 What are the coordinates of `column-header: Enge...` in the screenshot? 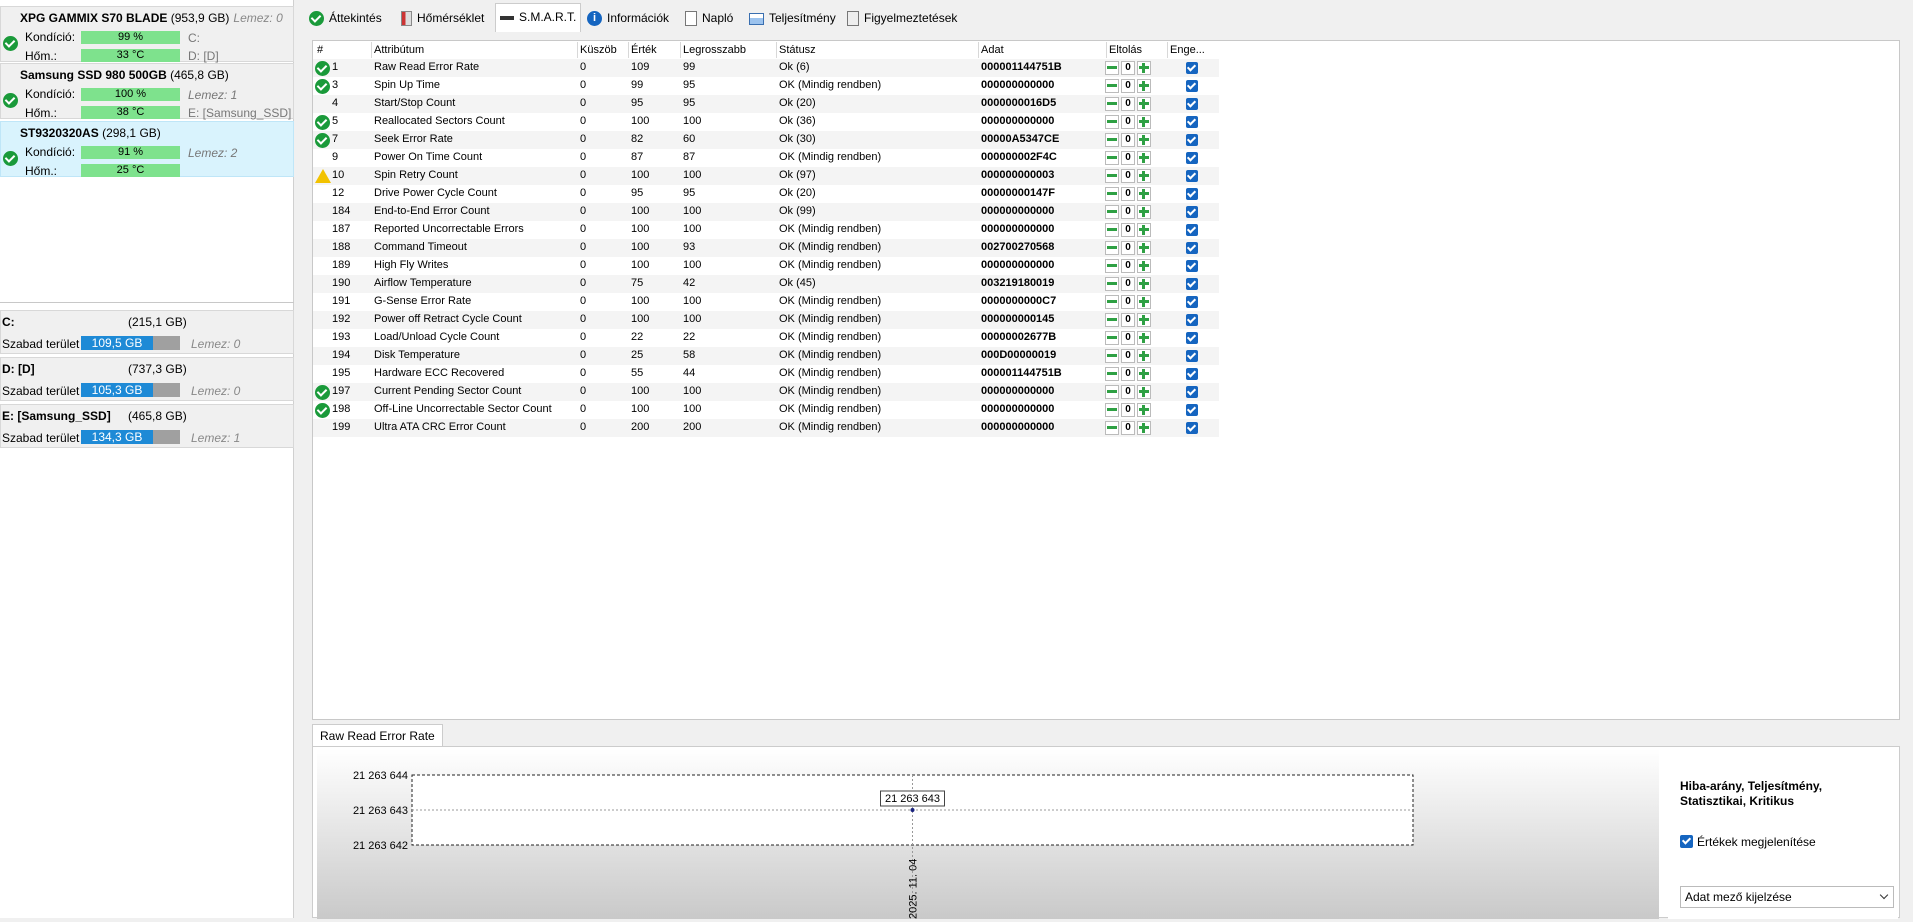 It's located at (1187, 50).